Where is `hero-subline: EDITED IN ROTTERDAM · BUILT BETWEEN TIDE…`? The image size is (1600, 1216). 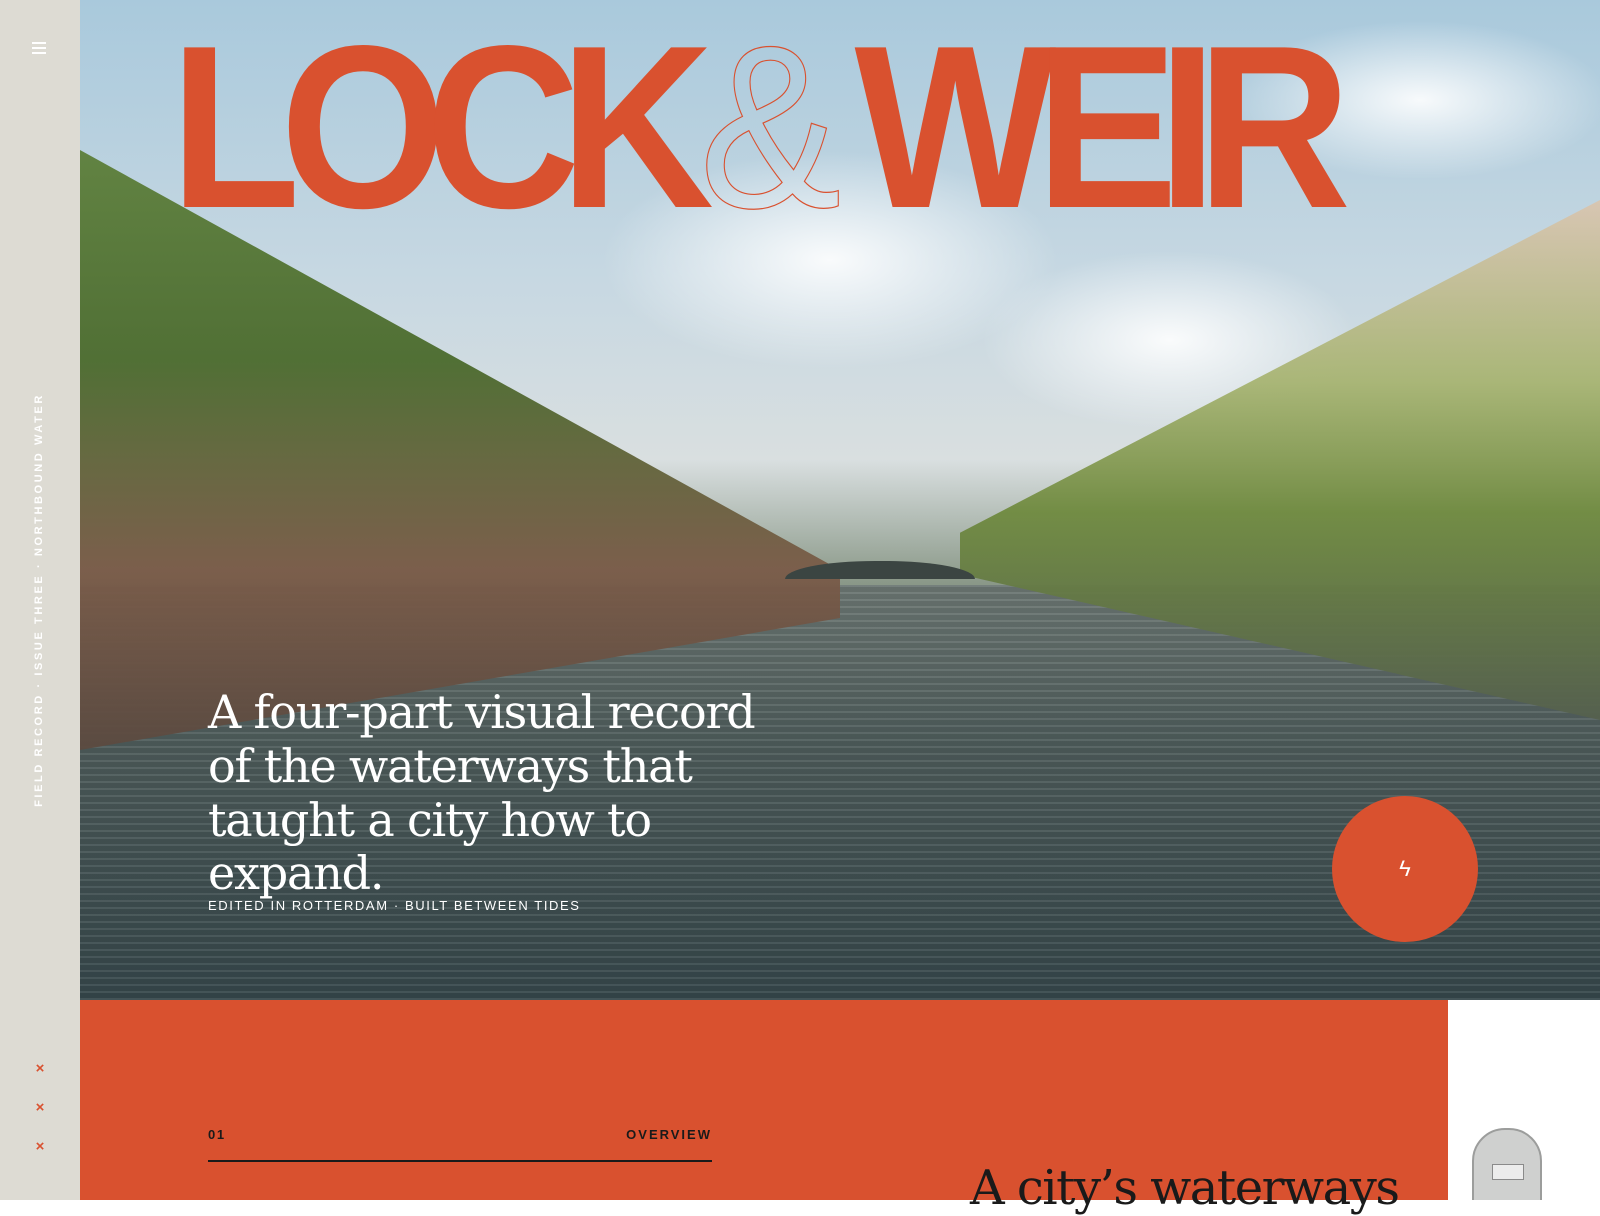 hero-subline: EDITED IN ROTTERDAM · BUILT BETWEEN TIDE… is located at coordinates (394, 905).